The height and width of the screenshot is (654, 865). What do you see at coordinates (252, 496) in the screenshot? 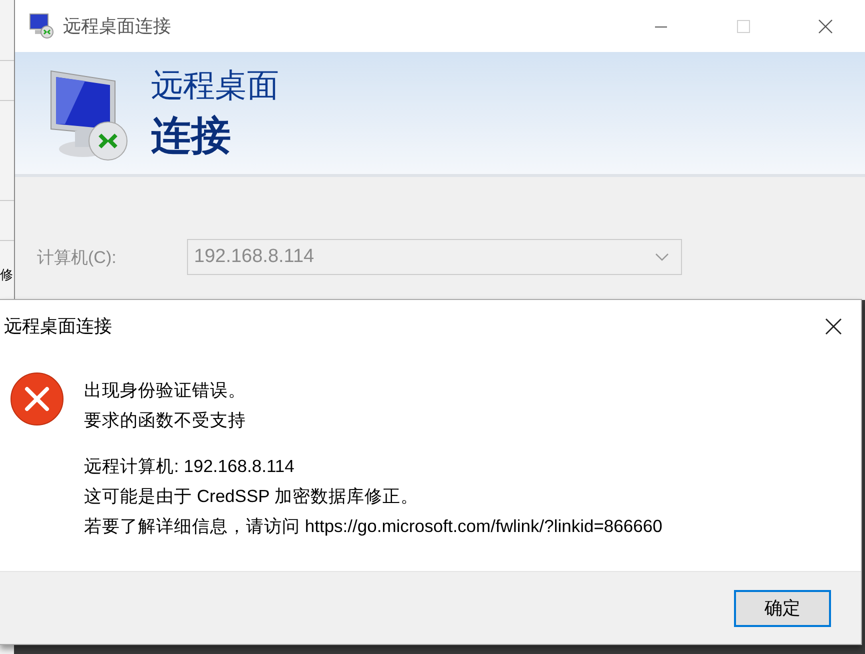
I see `message-text: 这可能是由于 CredSSP 加密数据库修正。` at bounding box center [252, 496].